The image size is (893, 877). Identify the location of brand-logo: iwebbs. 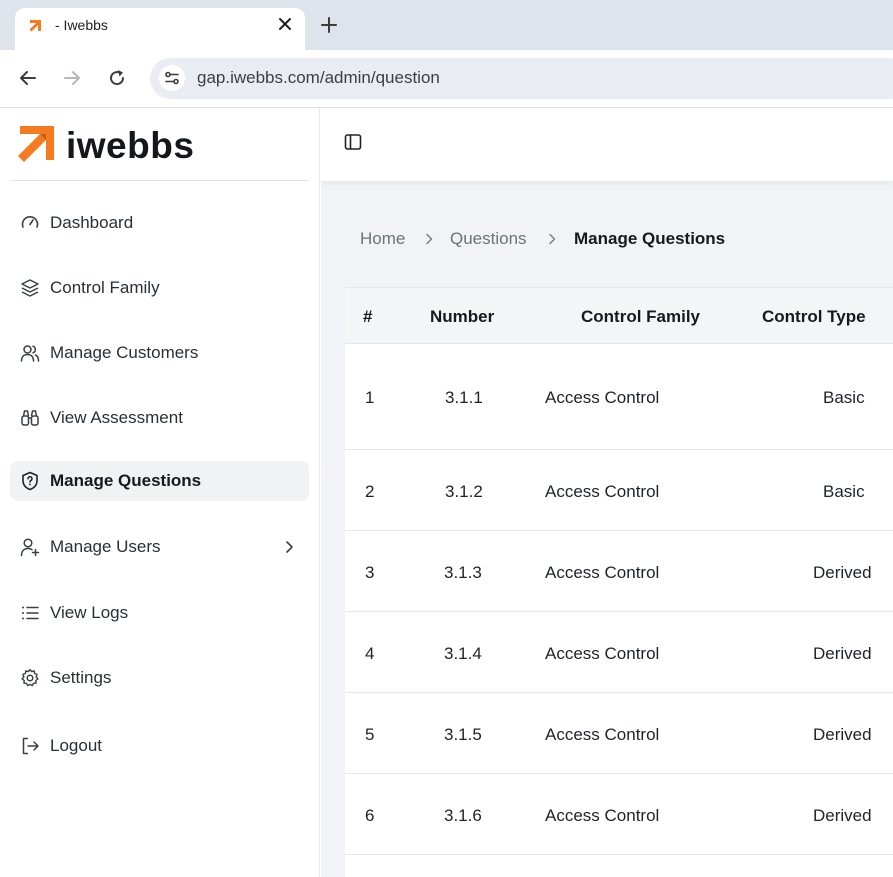
(114, 145).